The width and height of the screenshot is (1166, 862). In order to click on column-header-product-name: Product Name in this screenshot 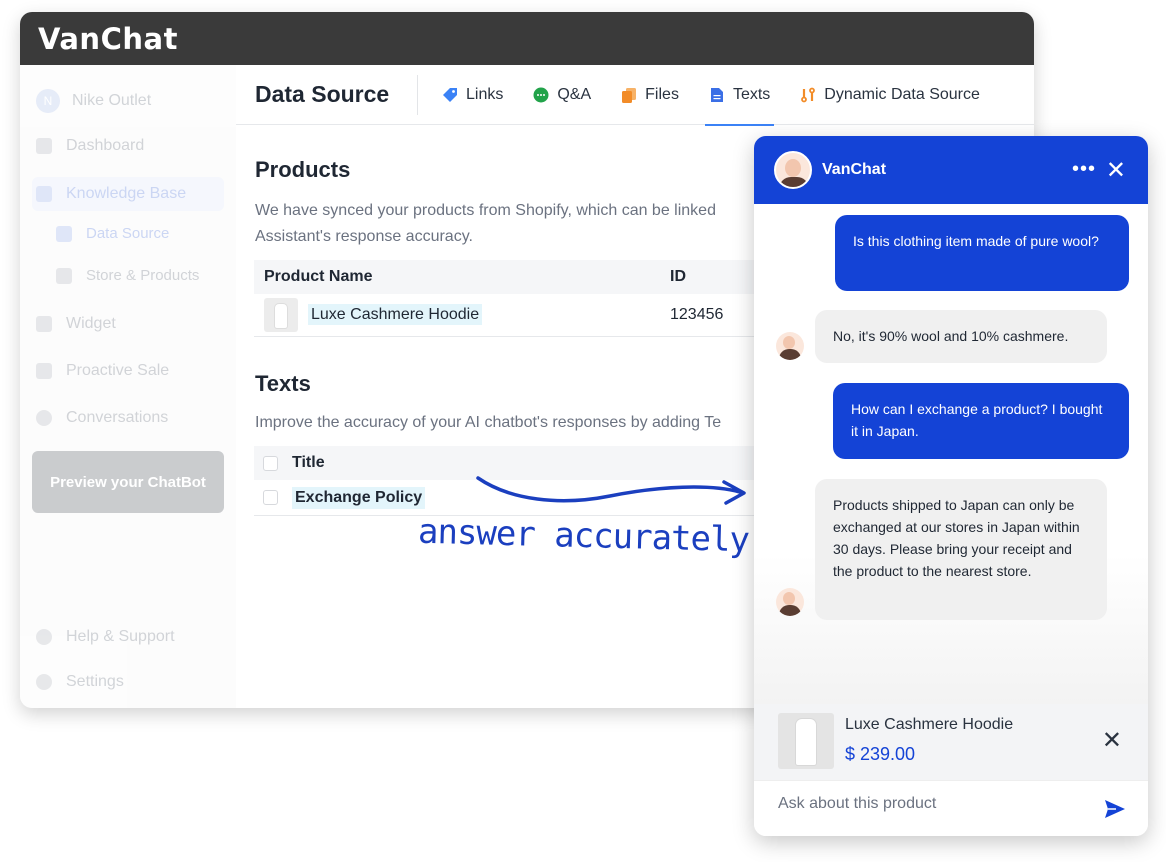, I will do `click(318, 276)`.